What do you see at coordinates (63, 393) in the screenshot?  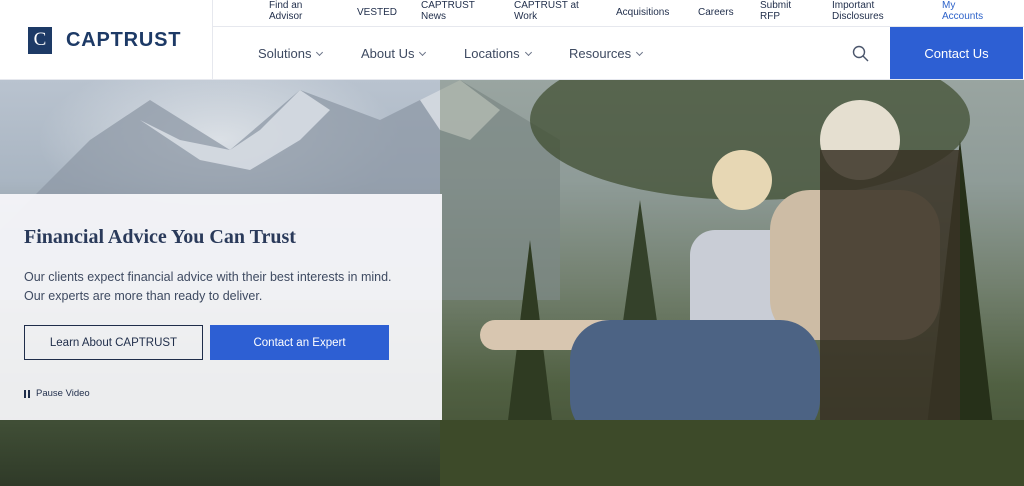 I see `pause-video-label: Pause Video` at bounding box center [63, 393].